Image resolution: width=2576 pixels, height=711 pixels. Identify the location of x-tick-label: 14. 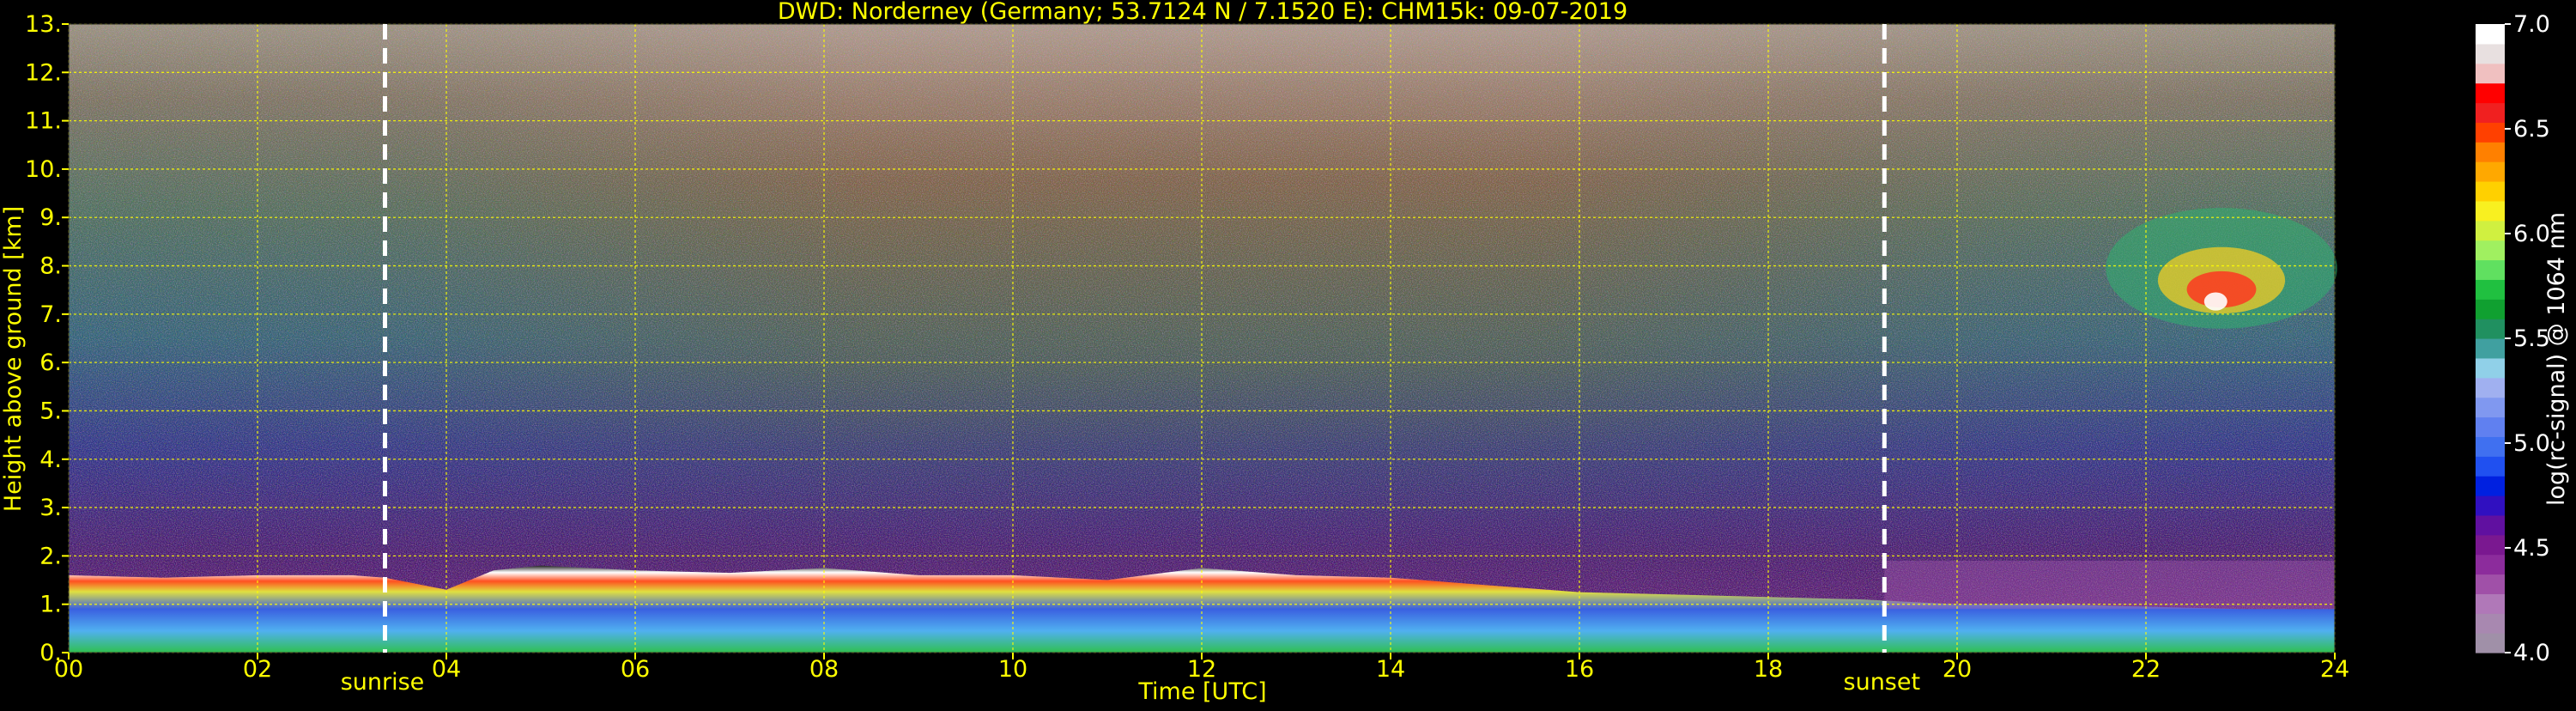
(1390, 669).